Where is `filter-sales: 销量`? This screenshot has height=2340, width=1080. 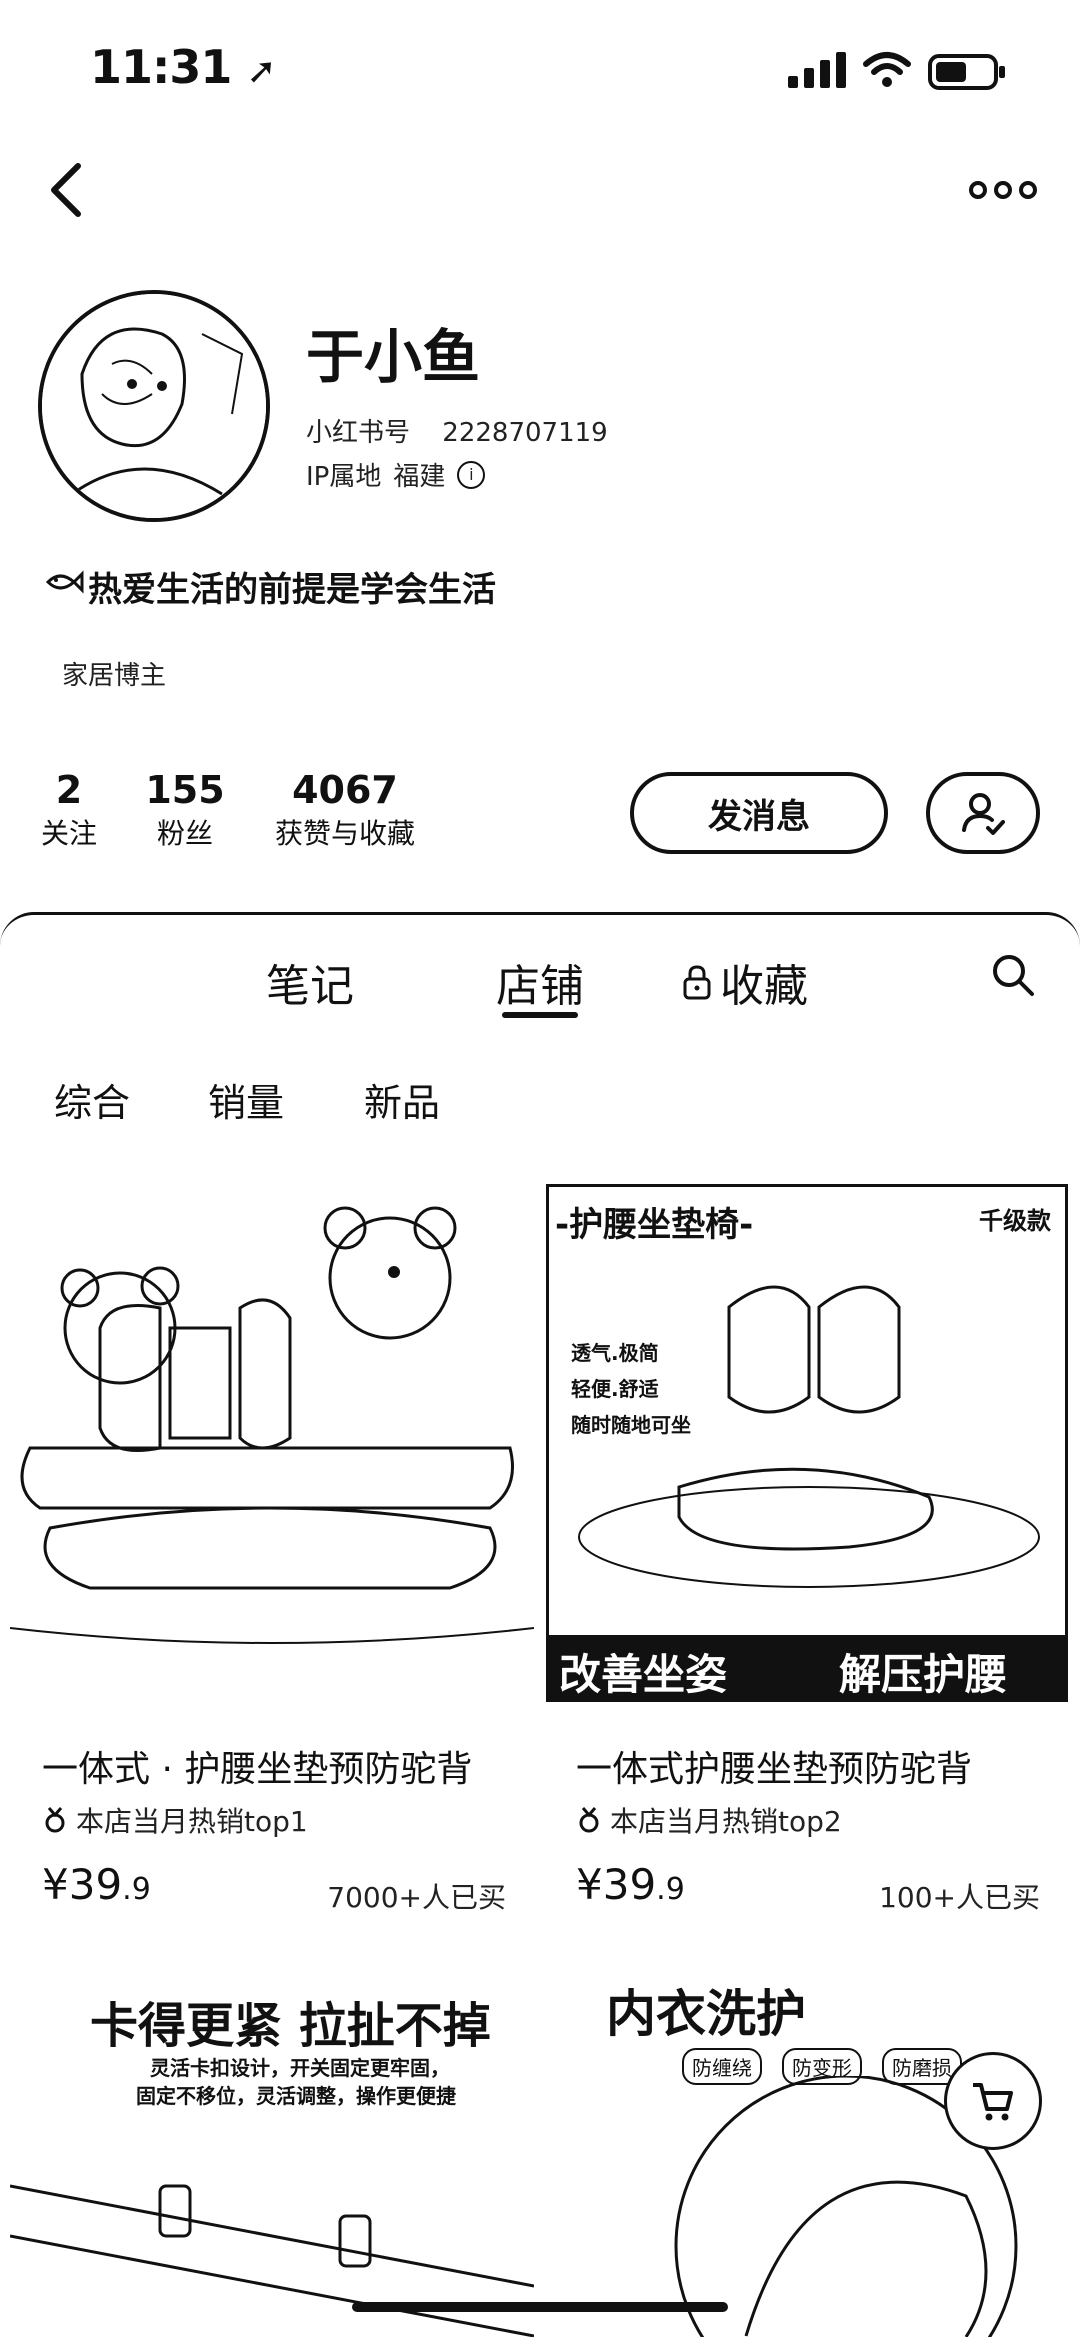
filter-sales: 销量 is located at coordinates (246, 1099).